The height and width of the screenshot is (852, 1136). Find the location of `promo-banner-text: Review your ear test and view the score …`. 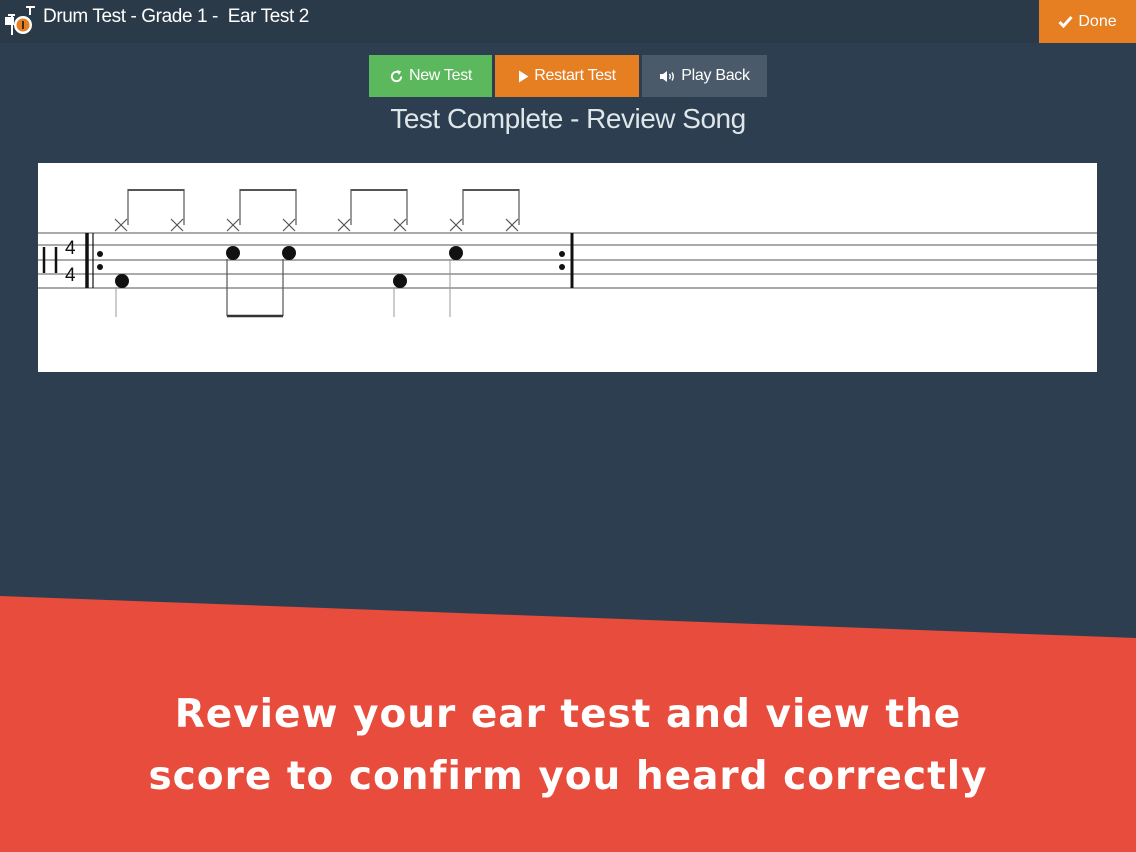

promo-banner-text: Review your ear test and view the score … is located at coordinates (568, 746).